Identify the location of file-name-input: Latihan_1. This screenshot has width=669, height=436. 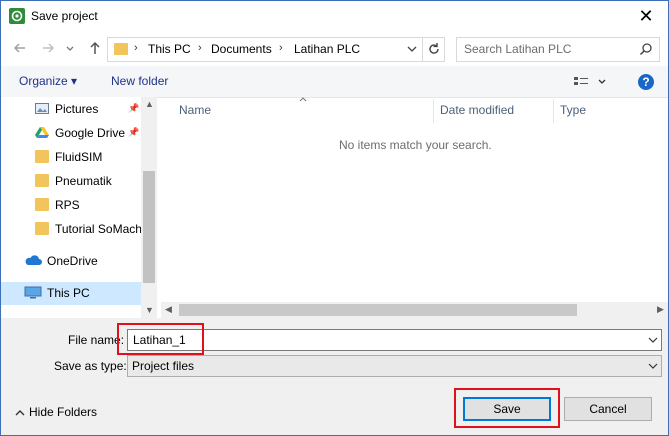
(394, 340).